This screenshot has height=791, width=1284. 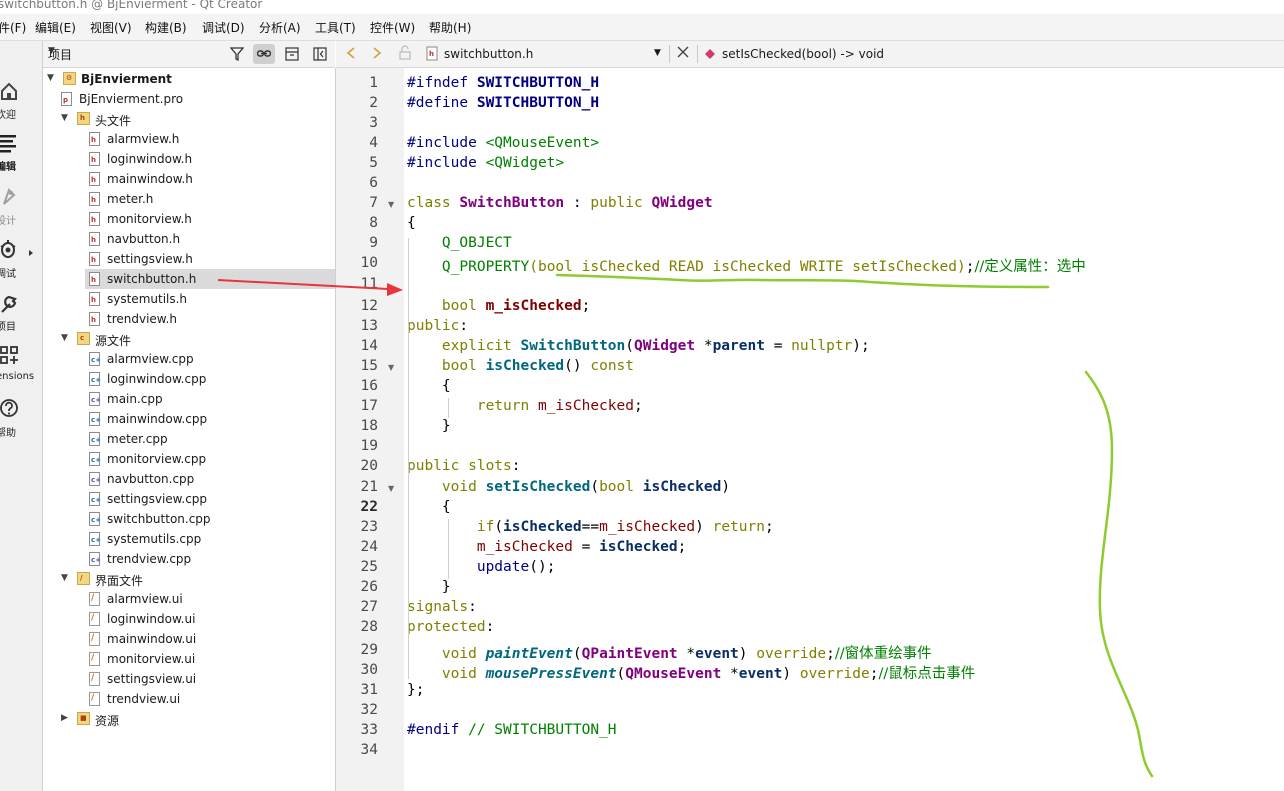 What do you see at coordinates (834, 673) in the screenshot?
I see `code-token: override` at bounding box center [834, 673].